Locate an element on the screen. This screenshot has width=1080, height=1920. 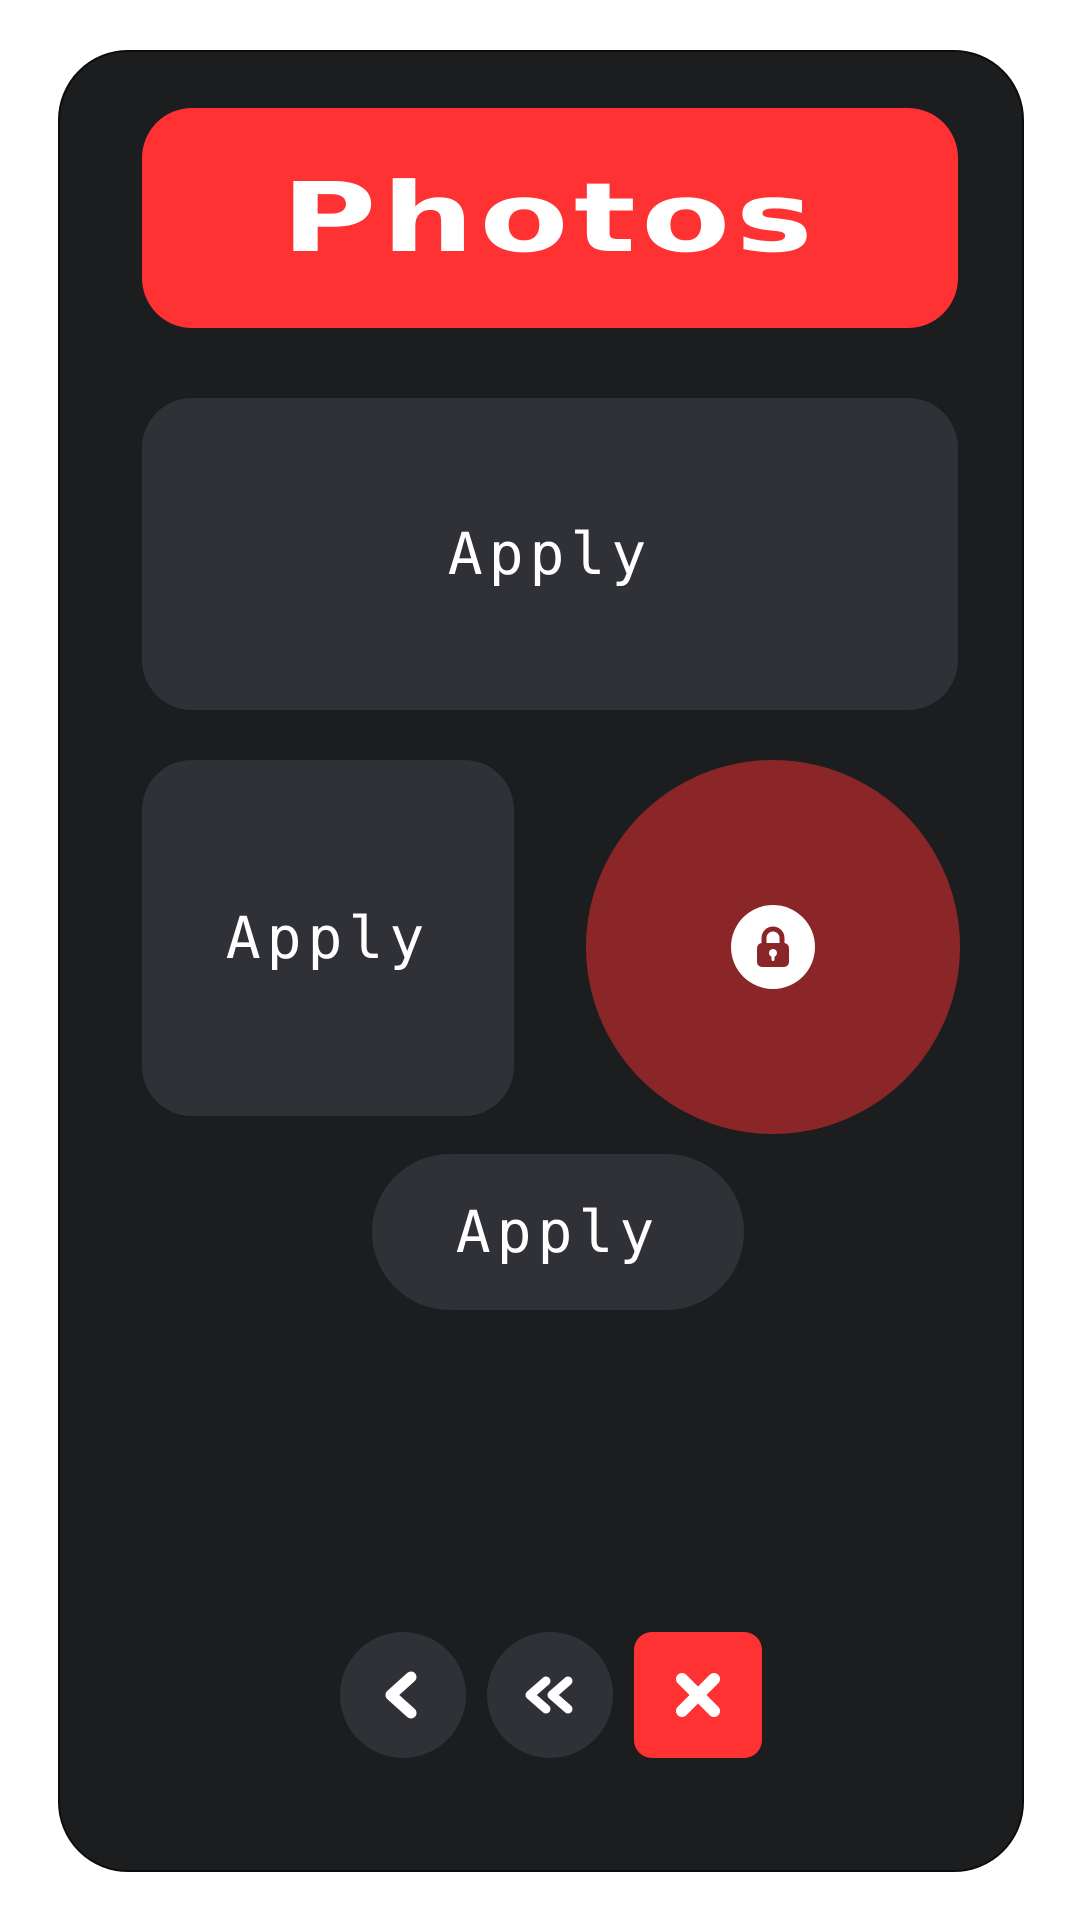
lock-icon is located at coordinates (773, 946).